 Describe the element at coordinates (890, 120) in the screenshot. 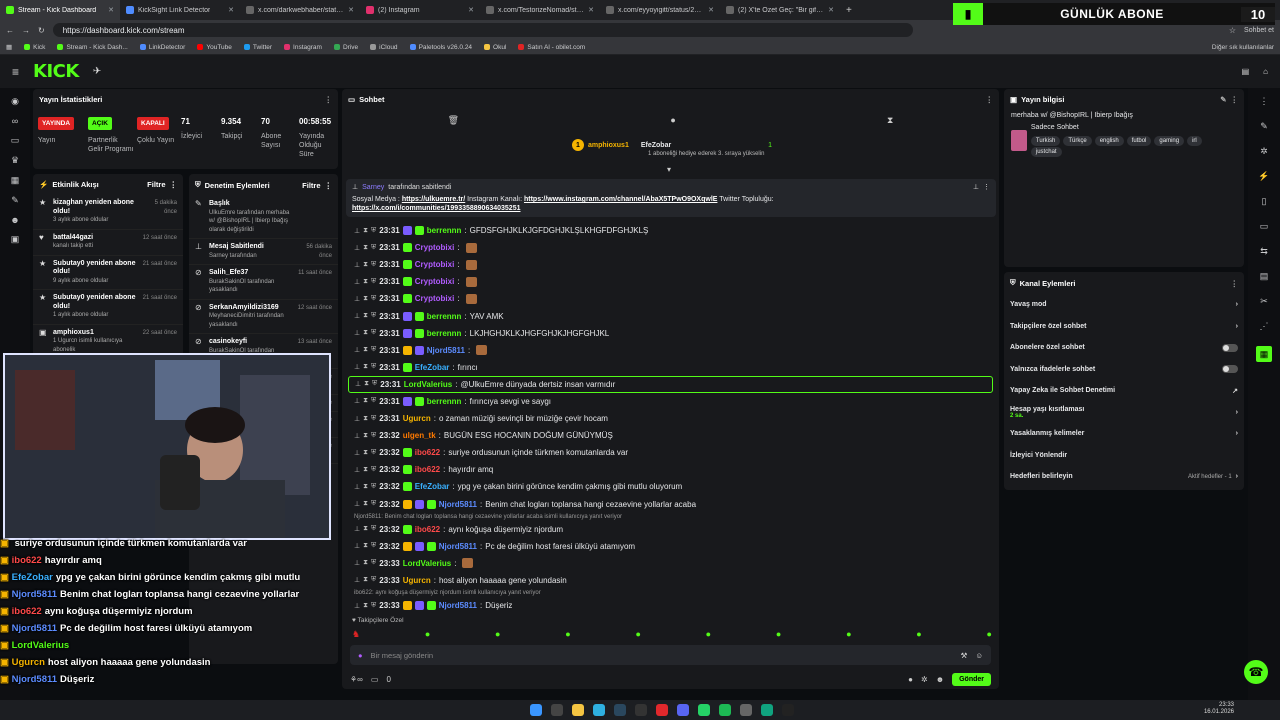

I see `hourglass-icon: ⧗` at that location.